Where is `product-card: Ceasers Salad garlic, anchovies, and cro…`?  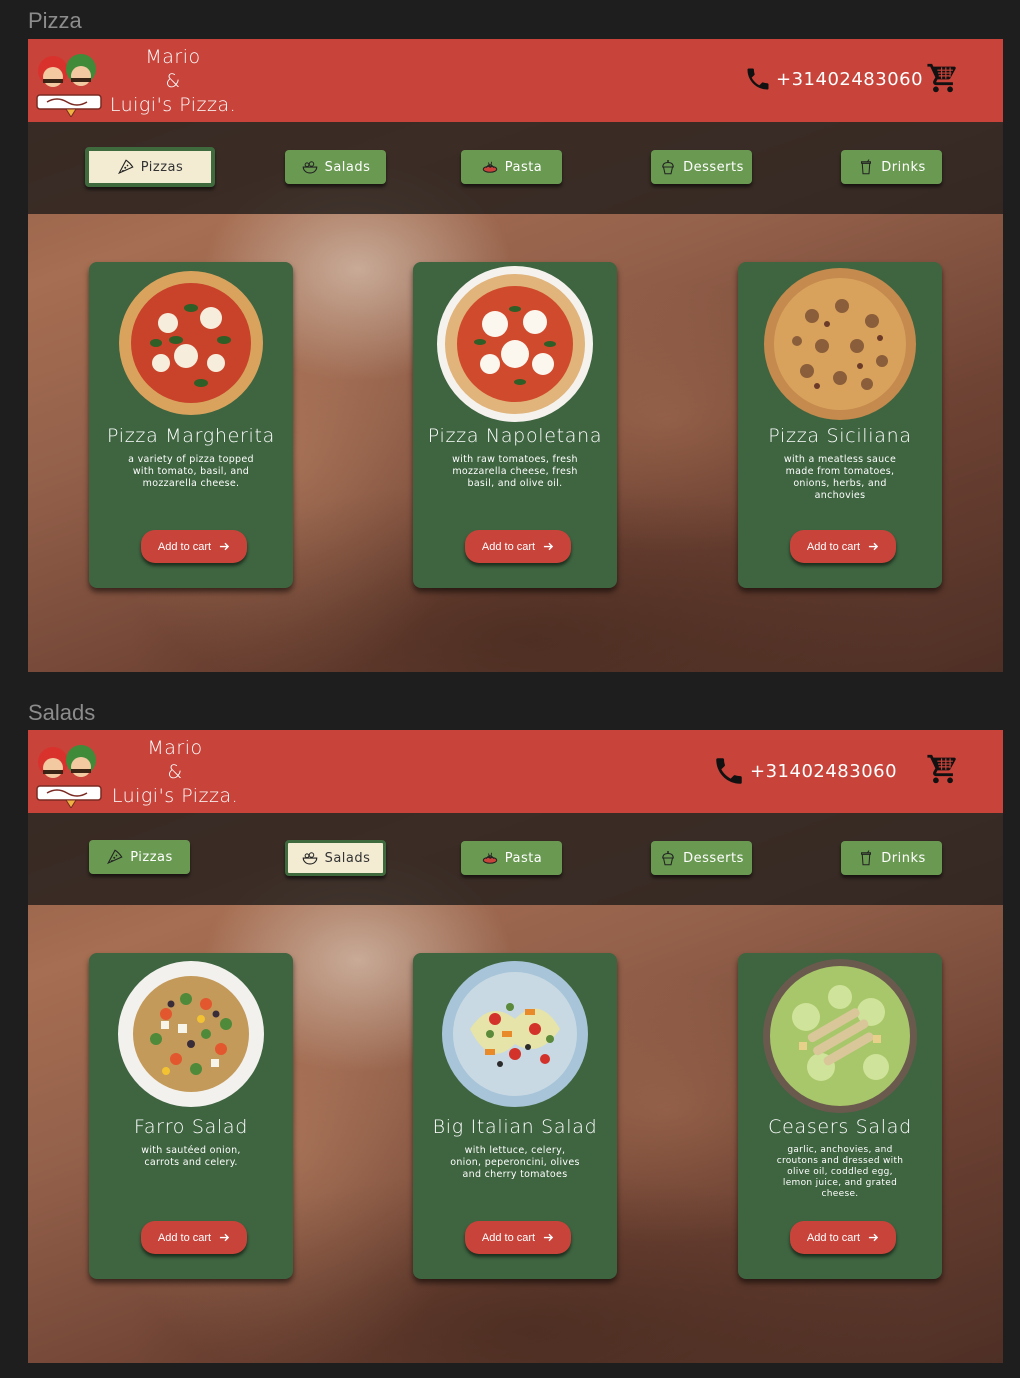 product-card: Ceasers Salad garlic, anchovies, and cro… is located at coordinates (840, 1116).